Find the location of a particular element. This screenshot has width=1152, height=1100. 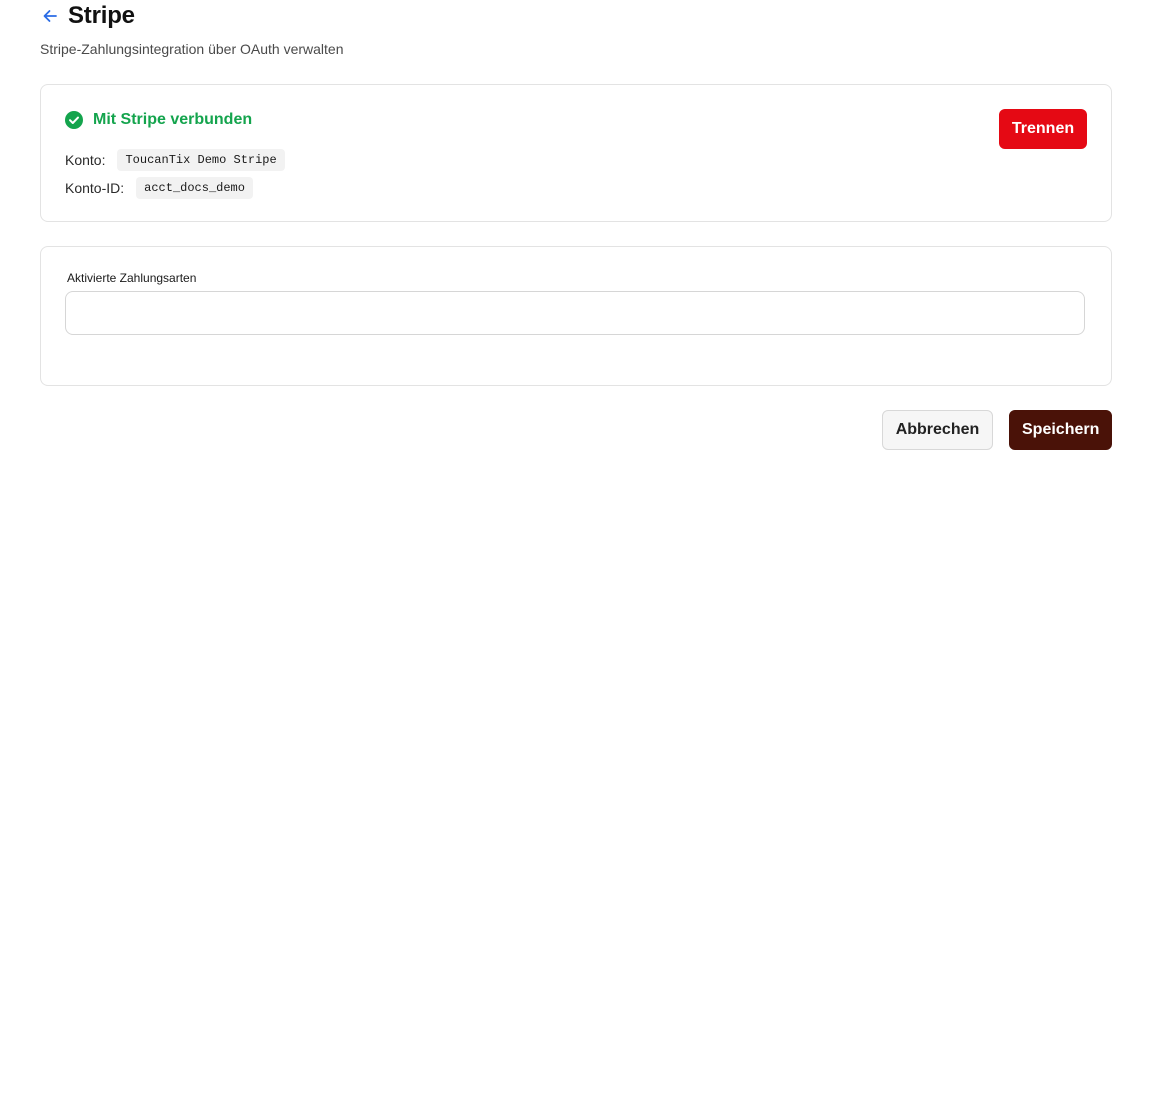

save-button: Speichern is located at coordinates (1060, 430).